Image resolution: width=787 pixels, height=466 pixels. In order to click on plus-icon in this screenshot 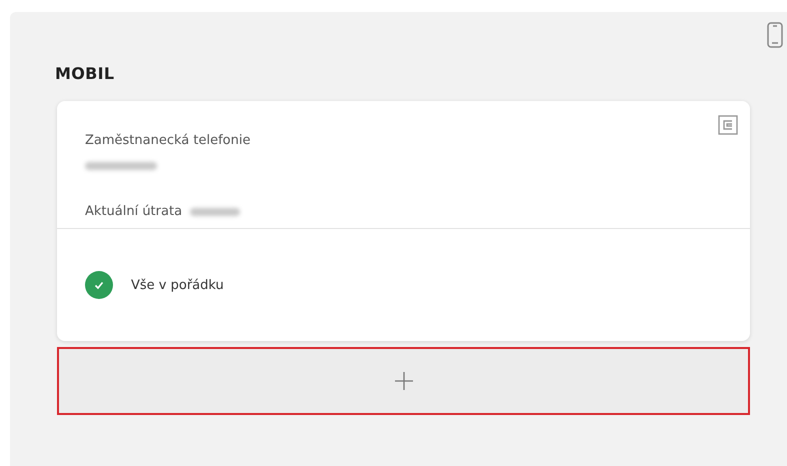, I will do `click(404, 381)`.